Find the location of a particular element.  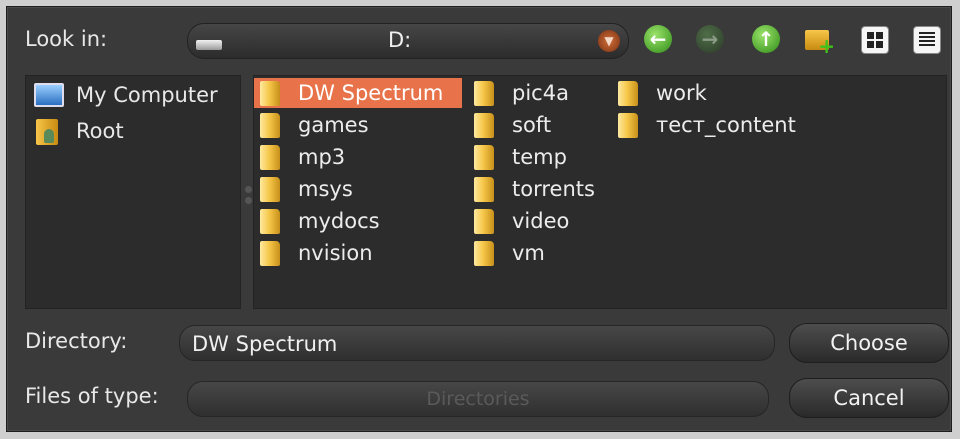

toolbar: Look in: D: ▼ ← → ↑ is located at coordinates (479, 39).